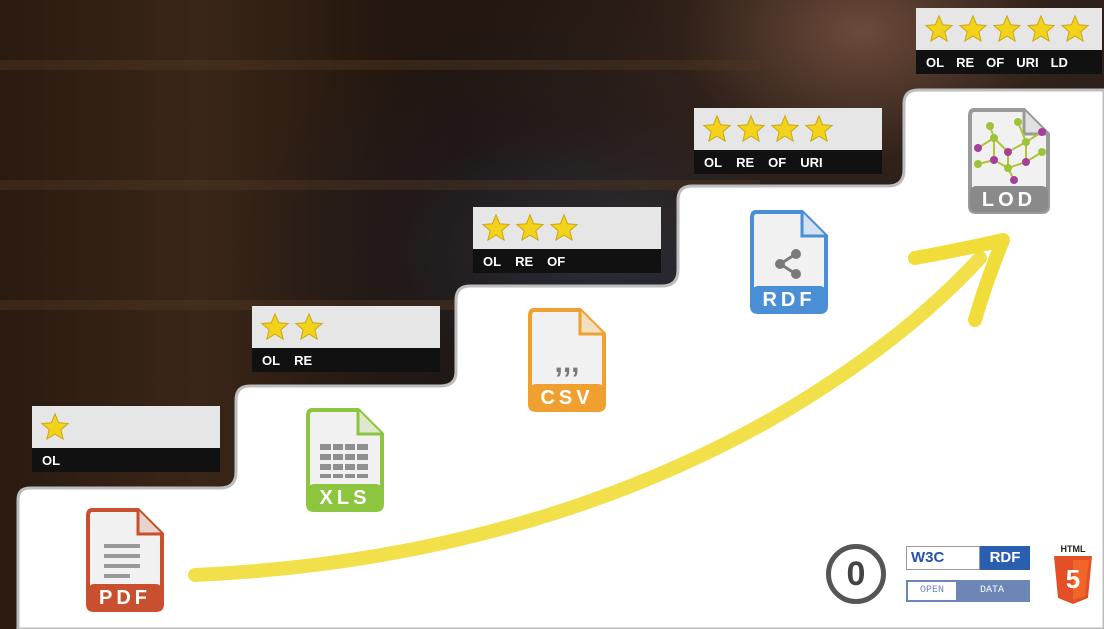 This screenshot has height=629, width=1104. I want to click on star-badge-2: OL RE, so click(346, 339).